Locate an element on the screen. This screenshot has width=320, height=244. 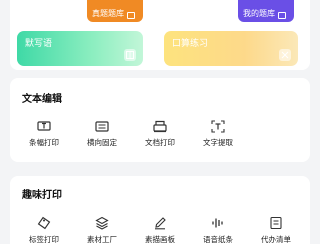
tool-material-factory: 素材工厂 is located at coordinates (102, 230).